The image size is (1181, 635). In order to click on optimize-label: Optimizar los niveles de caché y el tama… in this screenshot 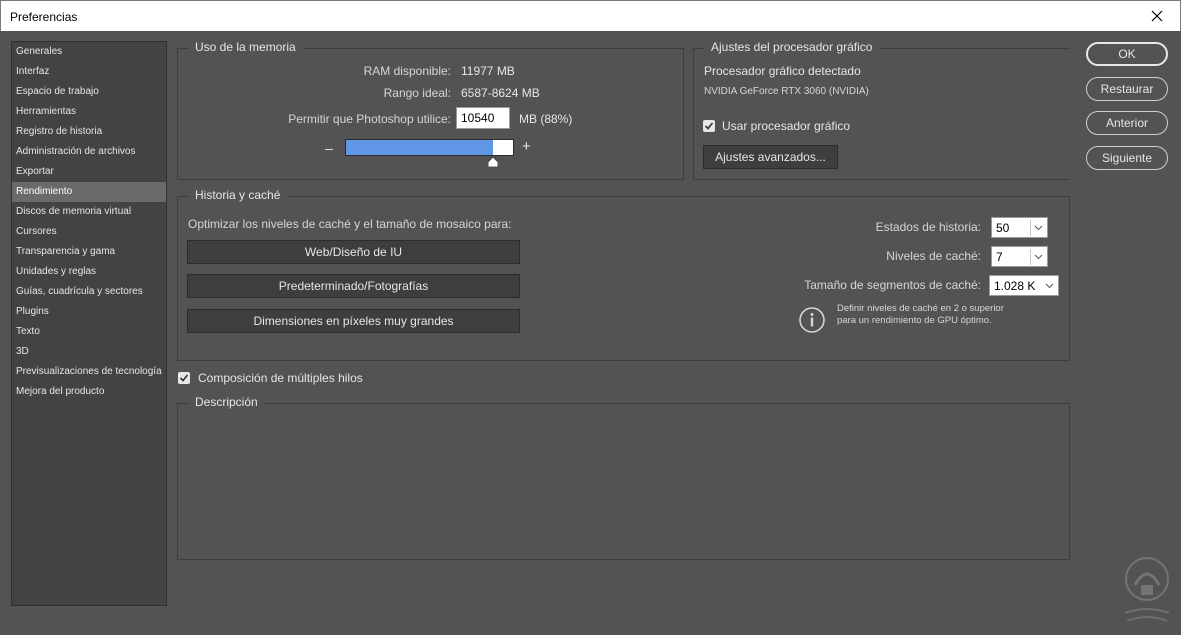, I will do `click(350, 224)`.